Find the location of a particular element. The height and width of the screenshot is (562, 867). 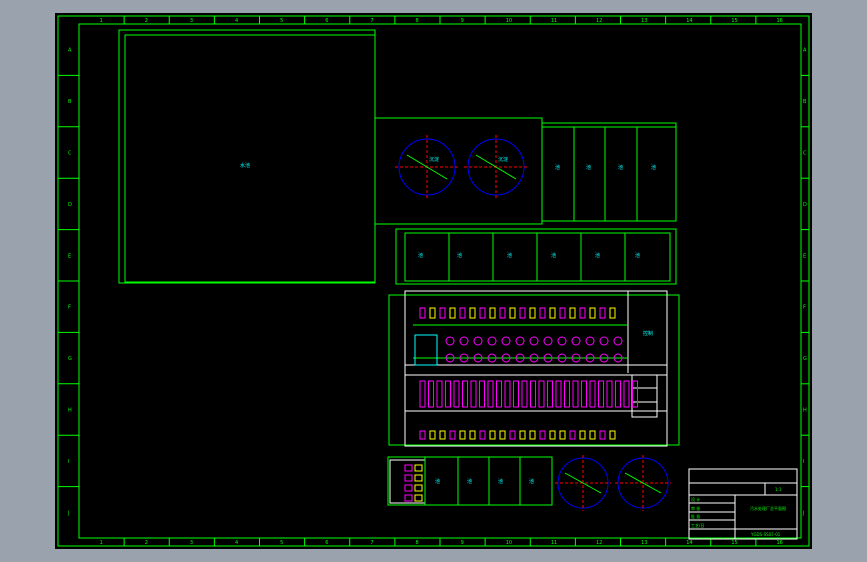

bottom-tank-2-label: 池 is located at coordinates (469, 481).